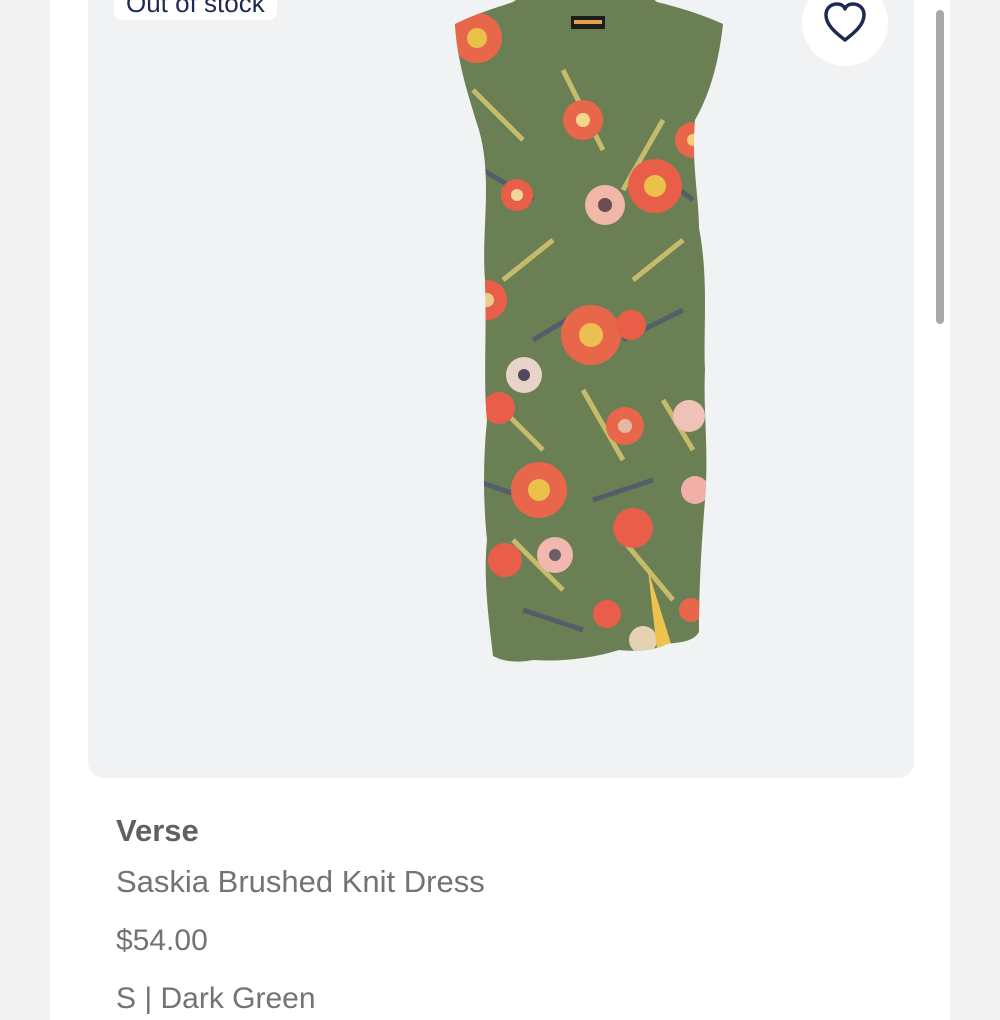 The width and height of the screenshot is (1000, 1020). I want to click on vertical-scrollbar, so click(940, 167).